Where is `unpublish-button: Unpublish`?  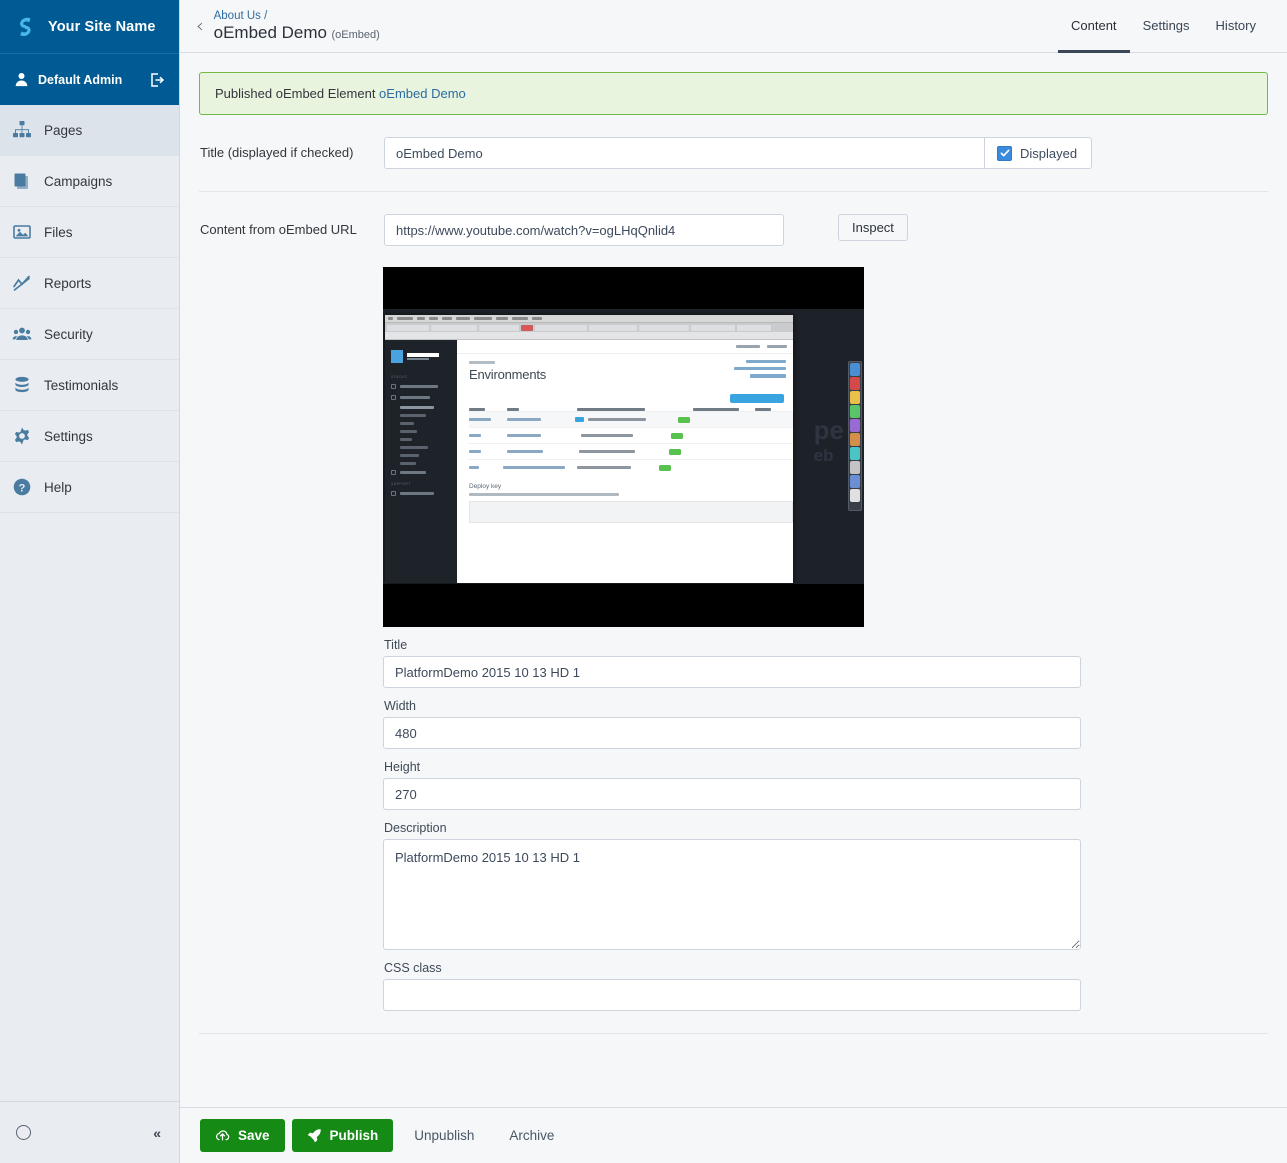 unpublish-button: Unpublish is located at coordinates (444, 1135).